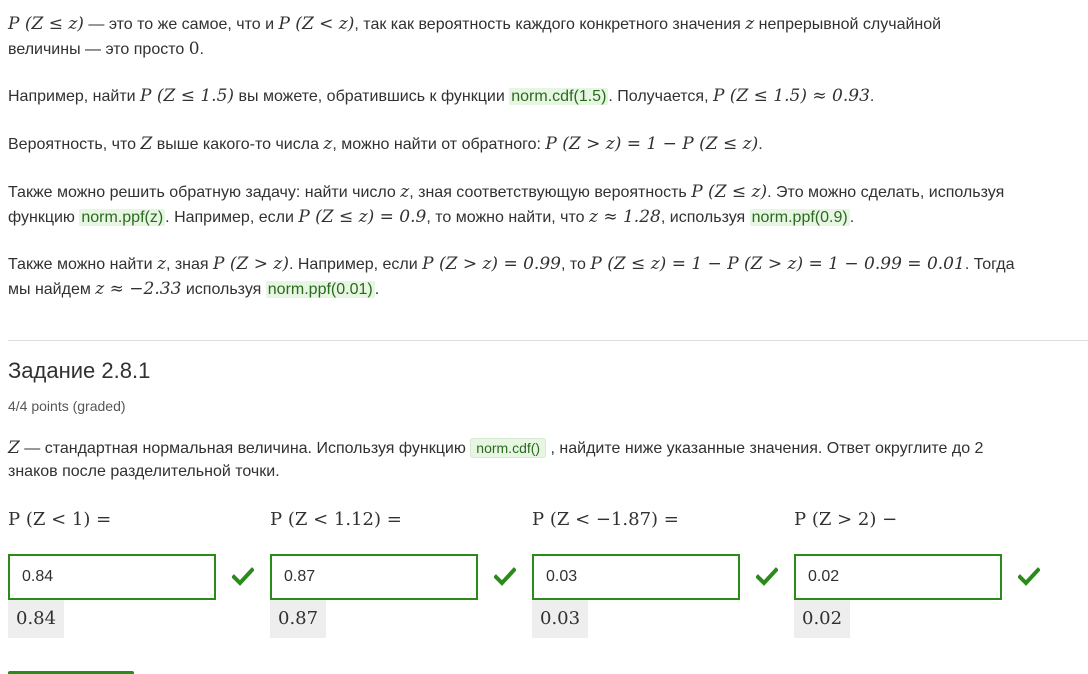 This screenshot has height=674, width=1088. Describe the element at coordinates (605, 519) in the screenshot. I see `question-label: P (Z < −1.87) =` at that location.